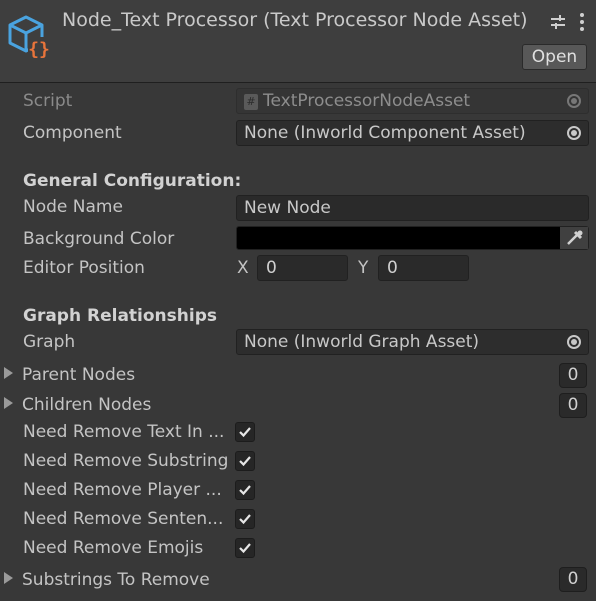 This screenshot has height=601, width=596. I want to click on need-remove-emojis-checkbox, so click(245, 548).